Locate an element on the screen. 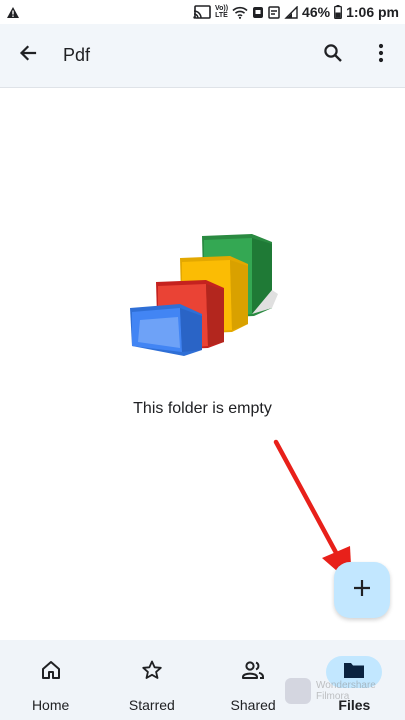 This screenshot has height=720, width=405. page-title: Pdf is located at coordinates (77, 55).